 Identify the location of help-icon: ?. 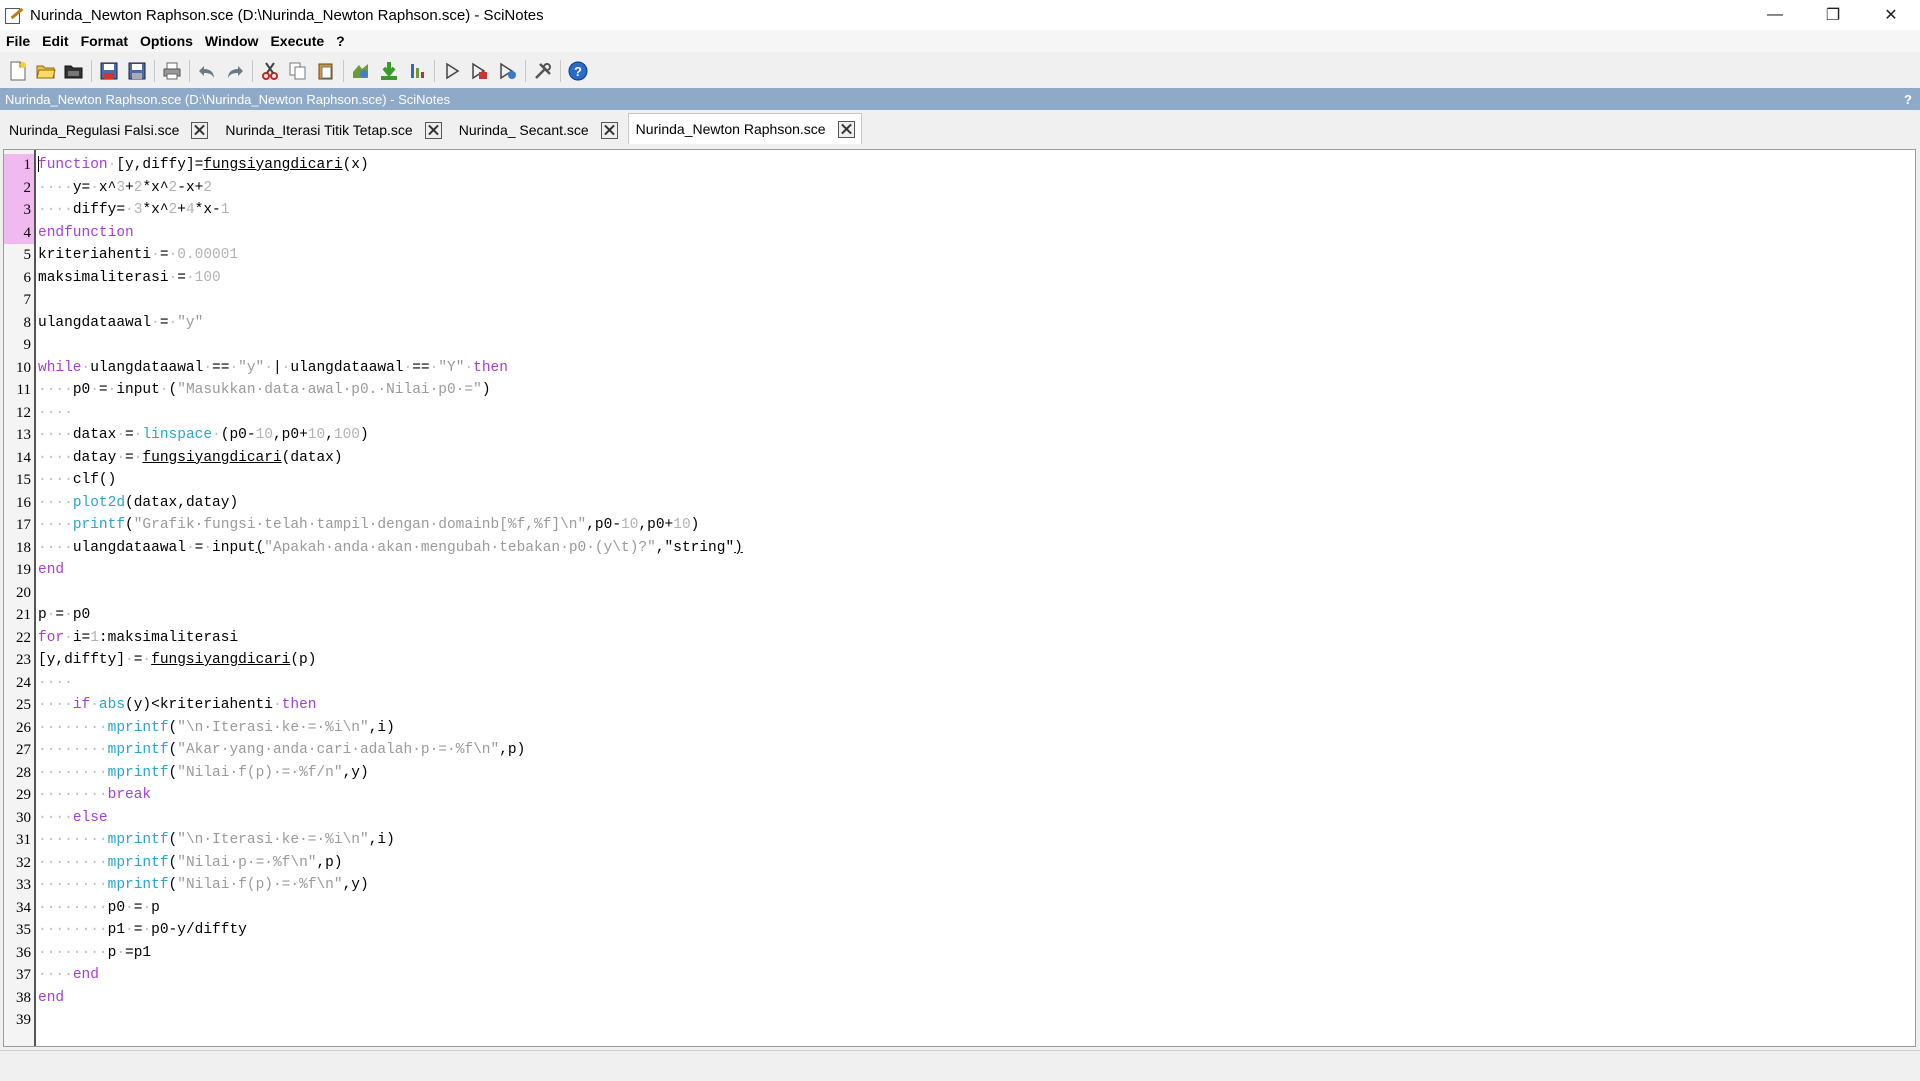
(578, 71).